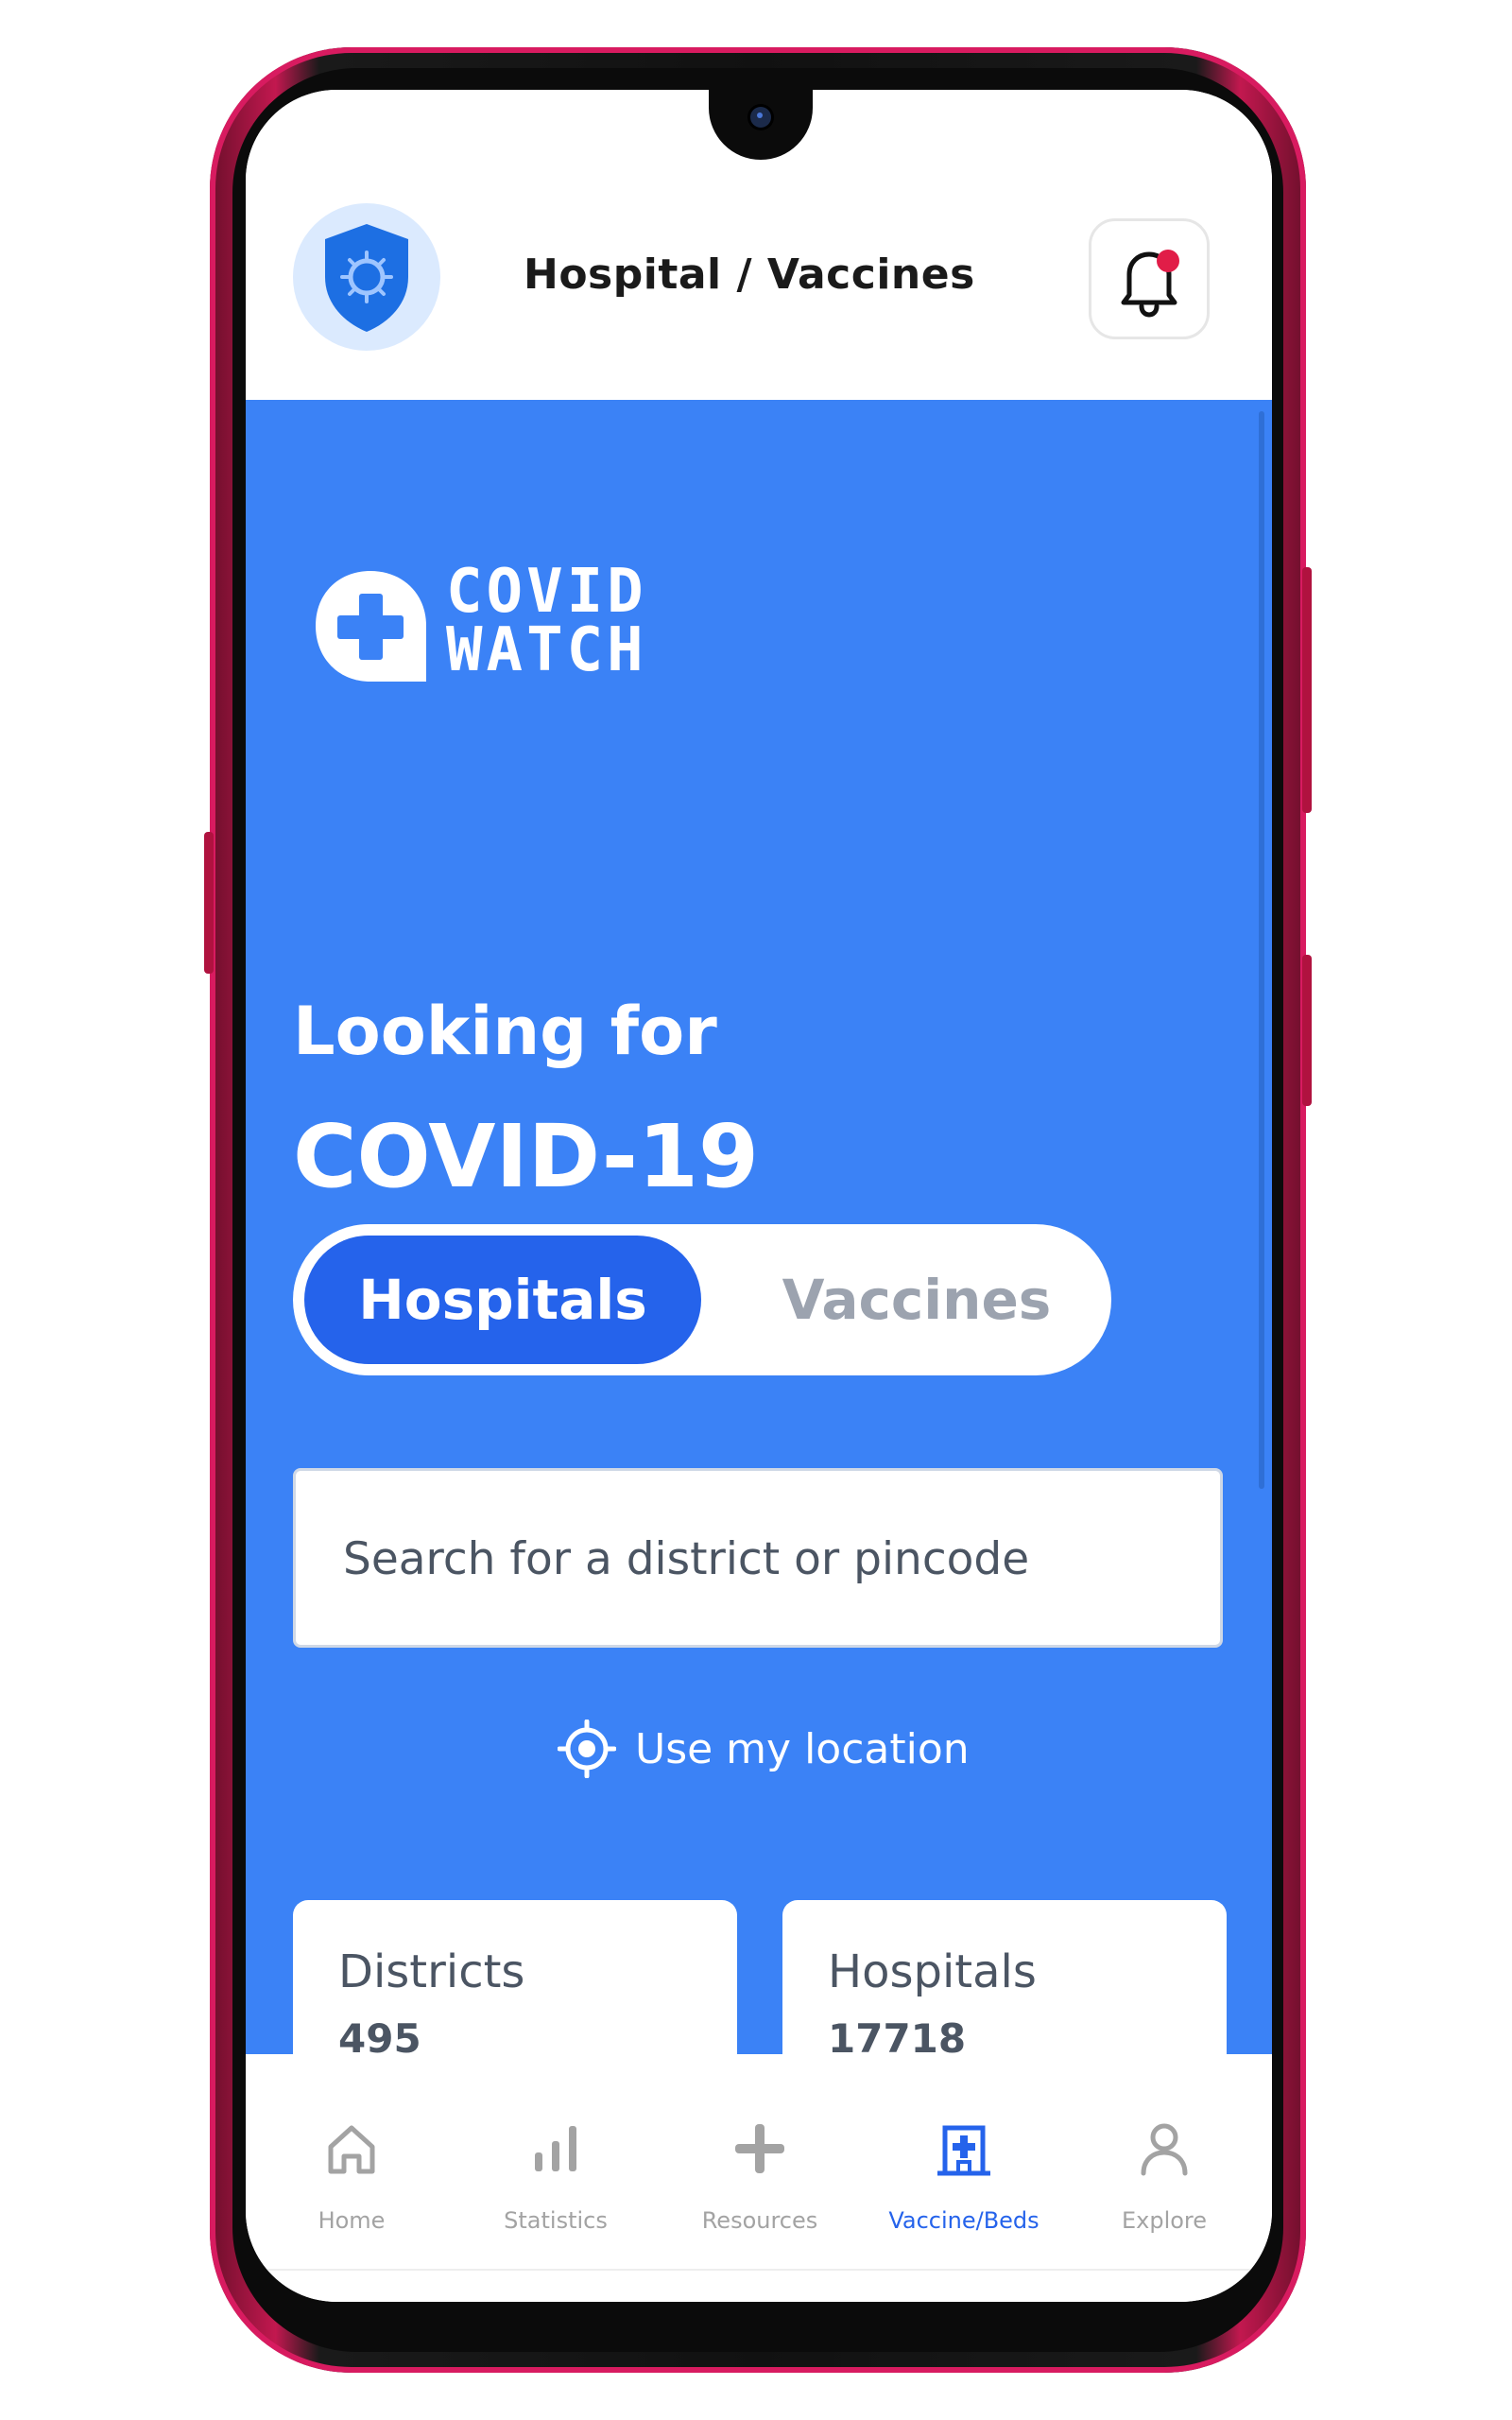 The height and width of the screenshot is (2420, 1512). I want to click on user-icon, so click(1164, 2149).